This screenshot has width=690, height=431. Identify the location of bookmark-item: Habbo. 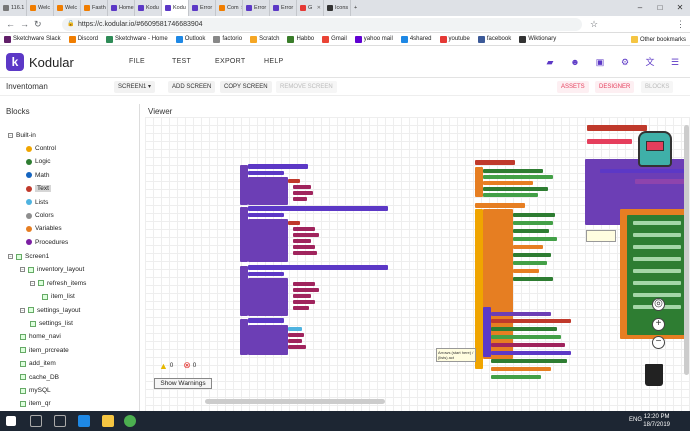
(300, 39).